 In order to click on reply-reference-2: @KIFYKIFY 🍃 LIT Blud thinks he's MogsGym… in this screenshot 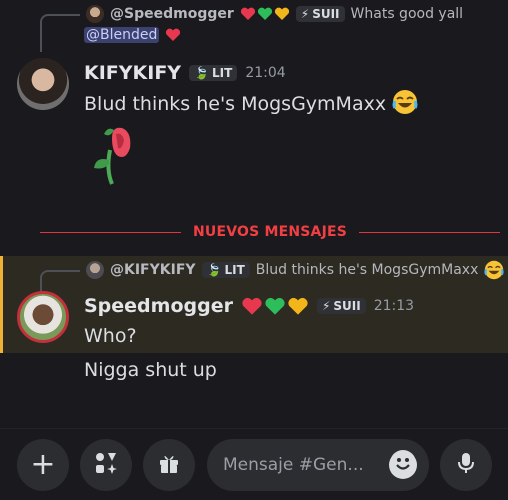, I will do `click(295, 270)`.